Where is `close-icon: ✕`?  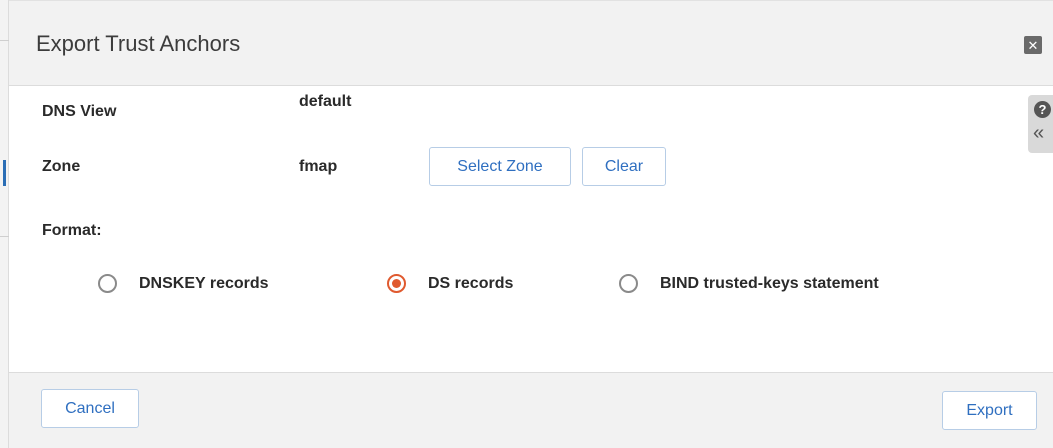 close-icon: ✕ is located at coordinates (1033, 45).